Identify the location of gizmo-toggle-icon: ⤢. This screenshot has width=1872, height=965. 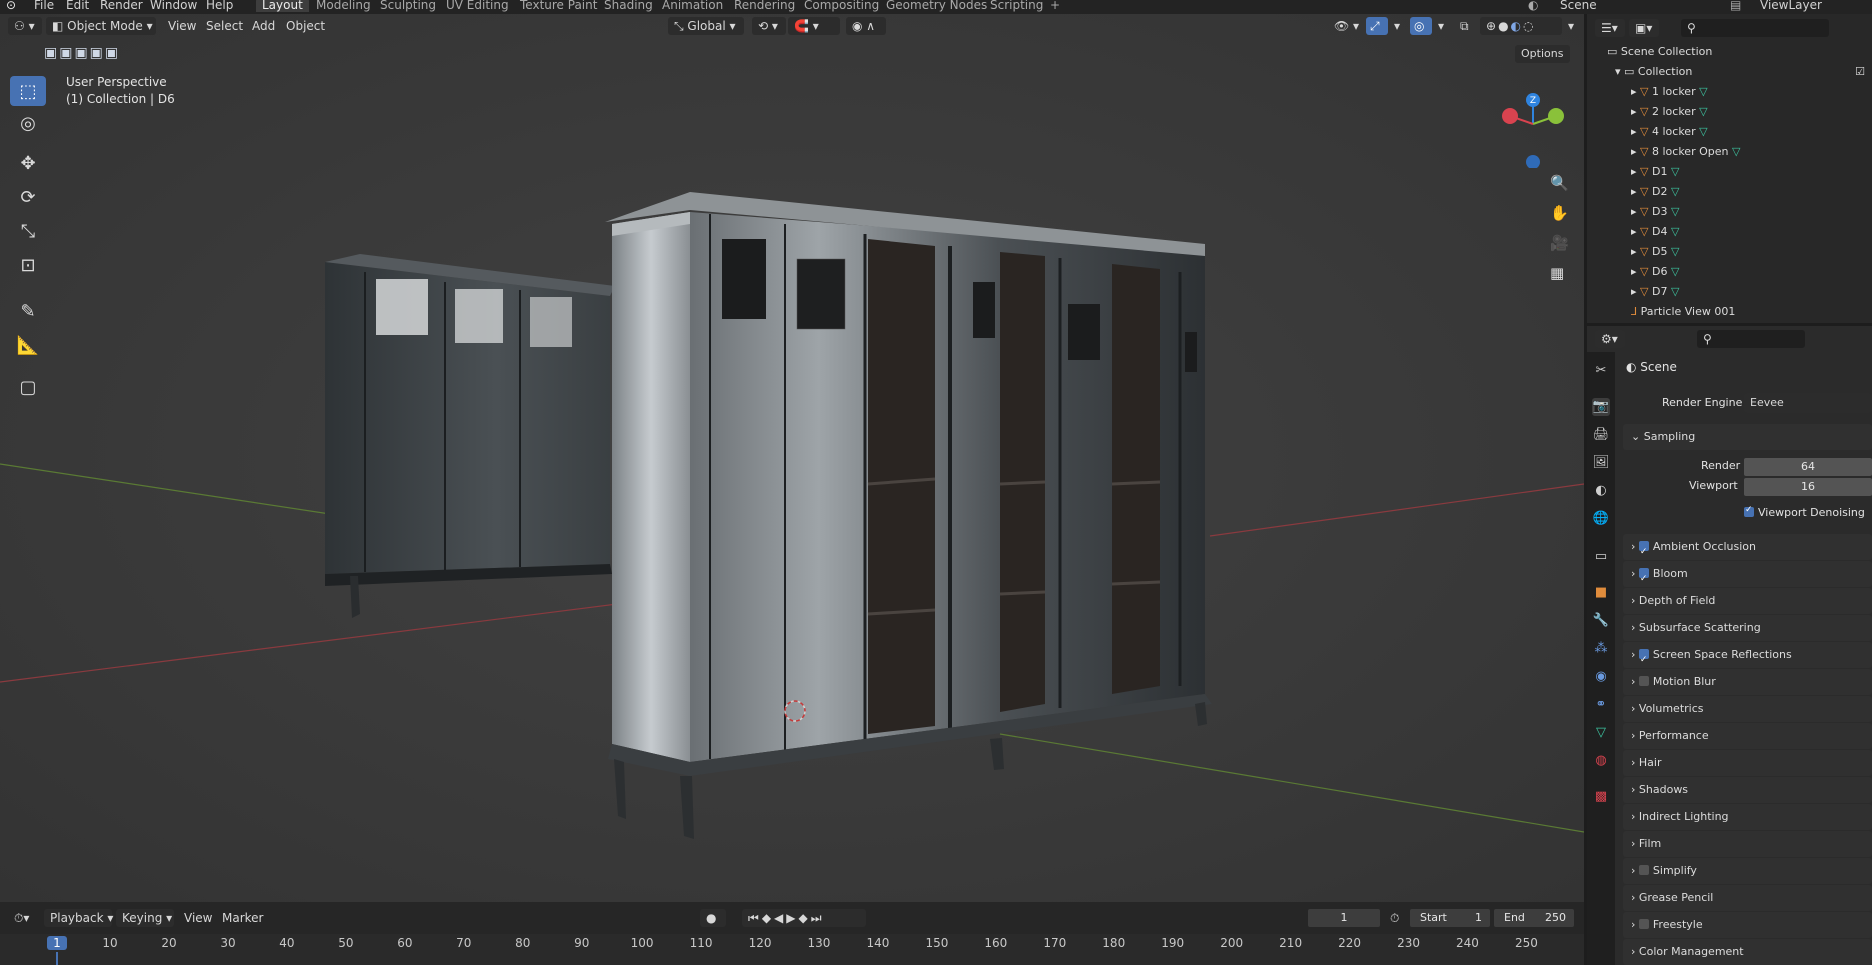
(1377, 26).